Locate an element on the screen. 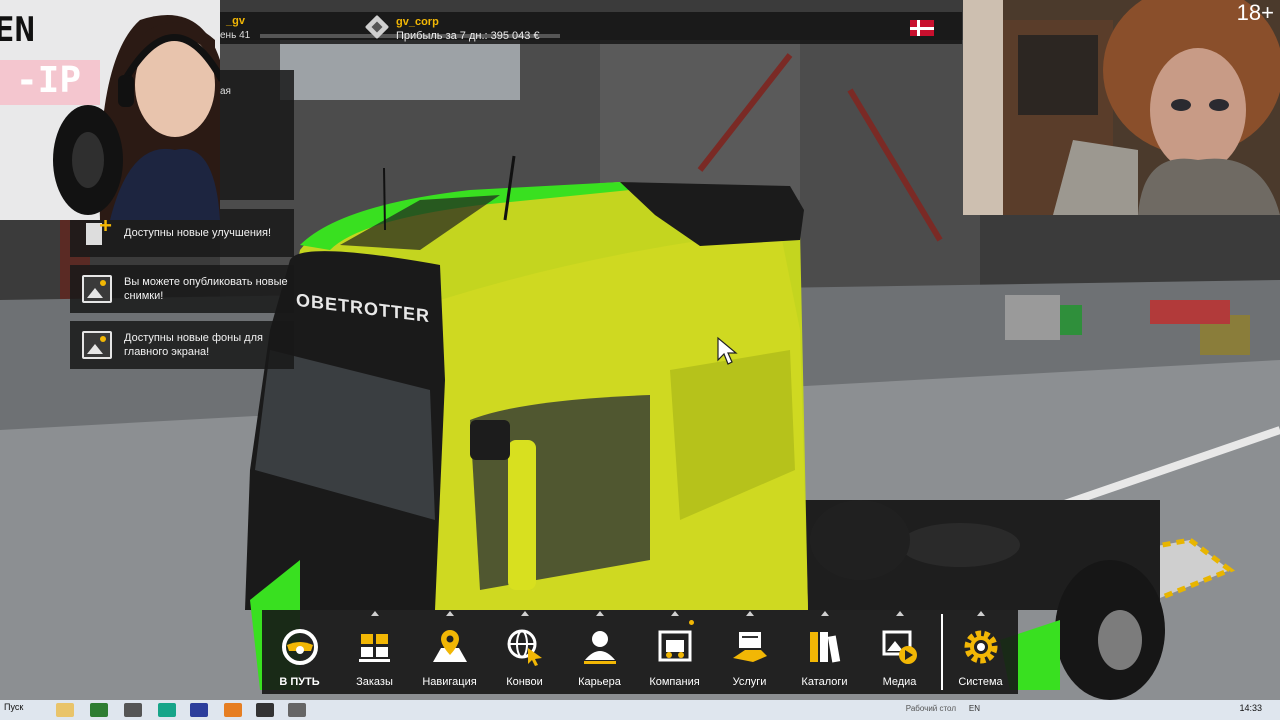 The width and height of the screenshot is (1280, 720). menu-item-label: Навигация is located at coordinates (449, 682).